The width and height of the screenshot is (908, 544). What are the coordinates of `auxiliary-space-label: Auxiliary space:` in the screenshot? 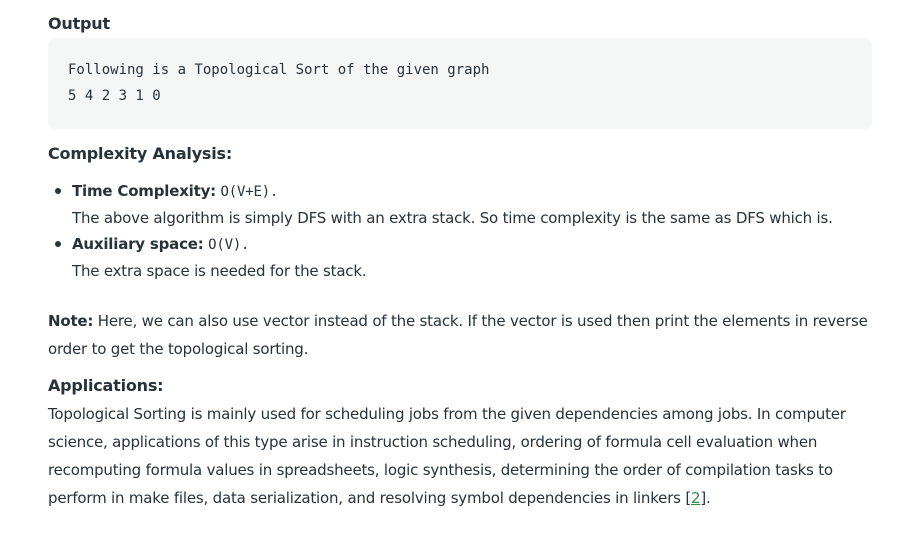 It's located at (138, 244).